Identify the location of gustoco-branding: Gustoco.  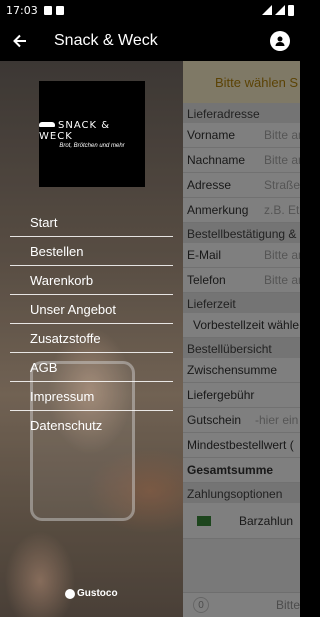
(91, 593).